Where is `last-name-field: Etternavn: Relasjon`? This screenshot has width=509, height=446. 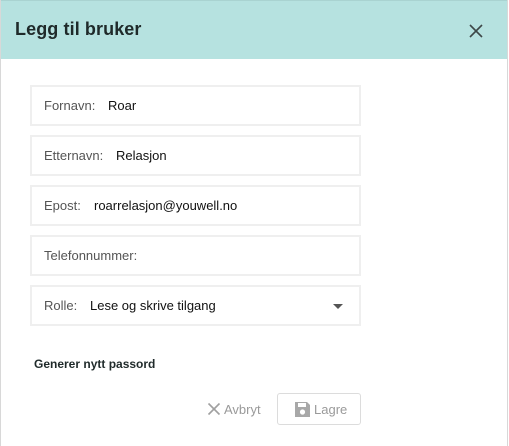
last-name-field: Etternavn: Relasjon is located at coordinates (195, 155).